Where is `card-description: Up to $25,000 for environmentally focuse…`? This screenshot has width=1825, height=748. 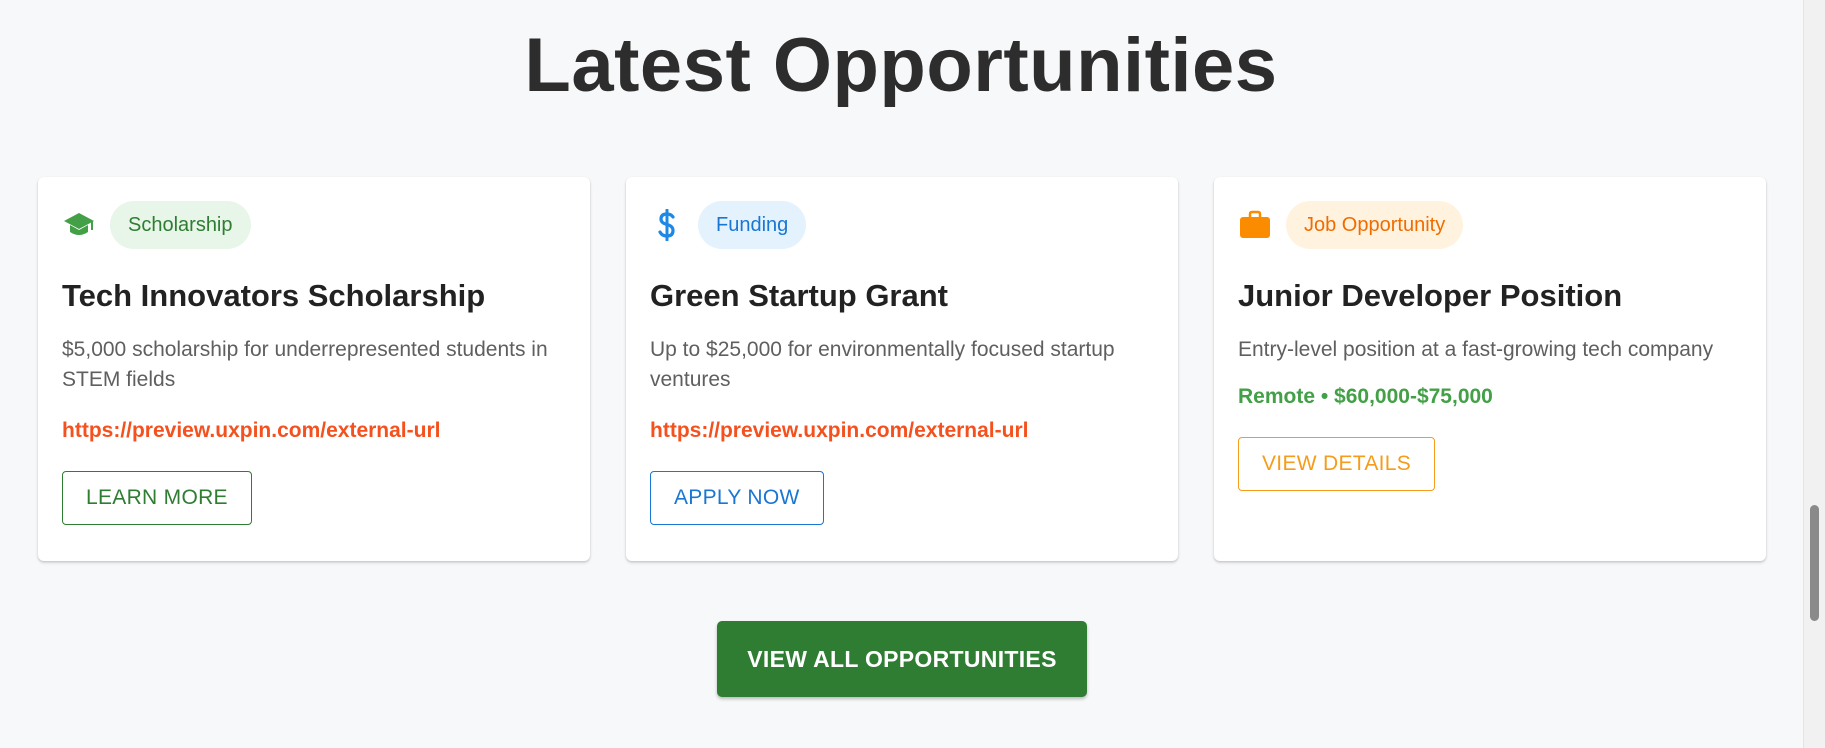
card-description: Up to $25,000 for environmentally focuse… is located at coordinates (882, 364).